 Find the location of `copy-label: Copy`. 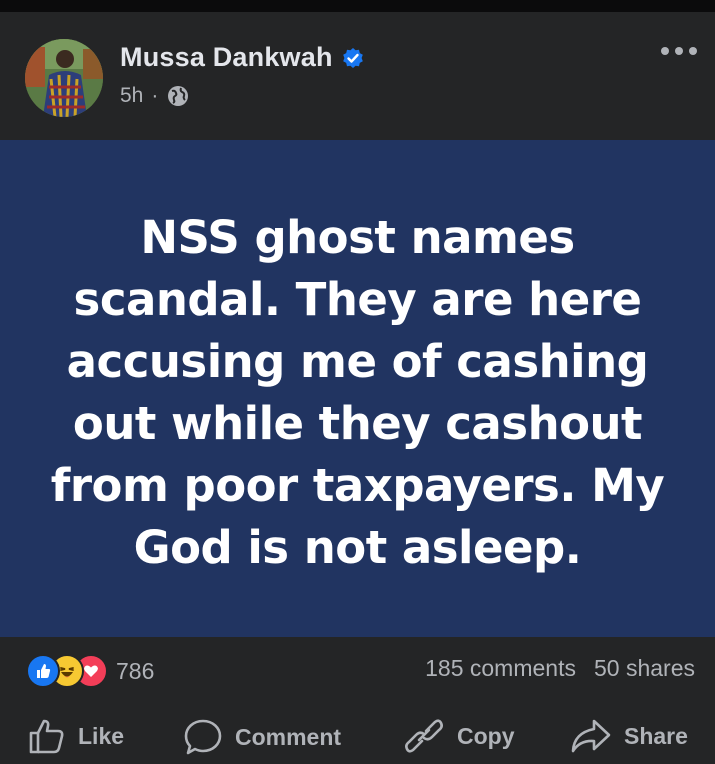

copy-label: Copy is located at coordinates (486, 735).